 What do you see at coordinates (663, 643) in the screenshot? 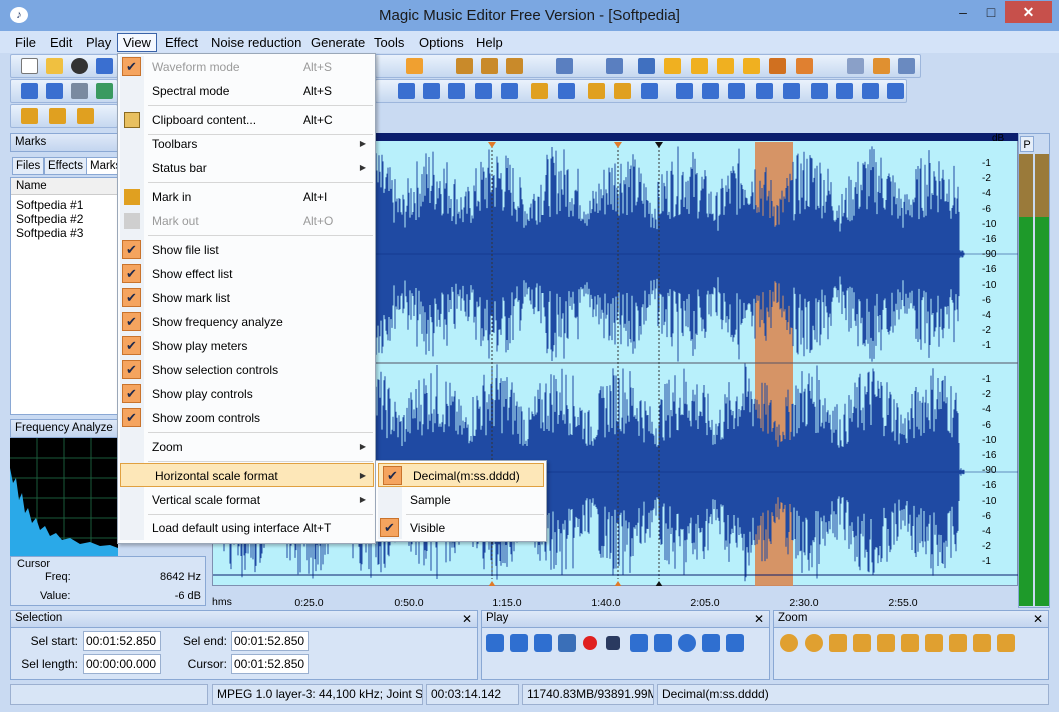
I see `rewind-icon` at bounding box center [663, 643].